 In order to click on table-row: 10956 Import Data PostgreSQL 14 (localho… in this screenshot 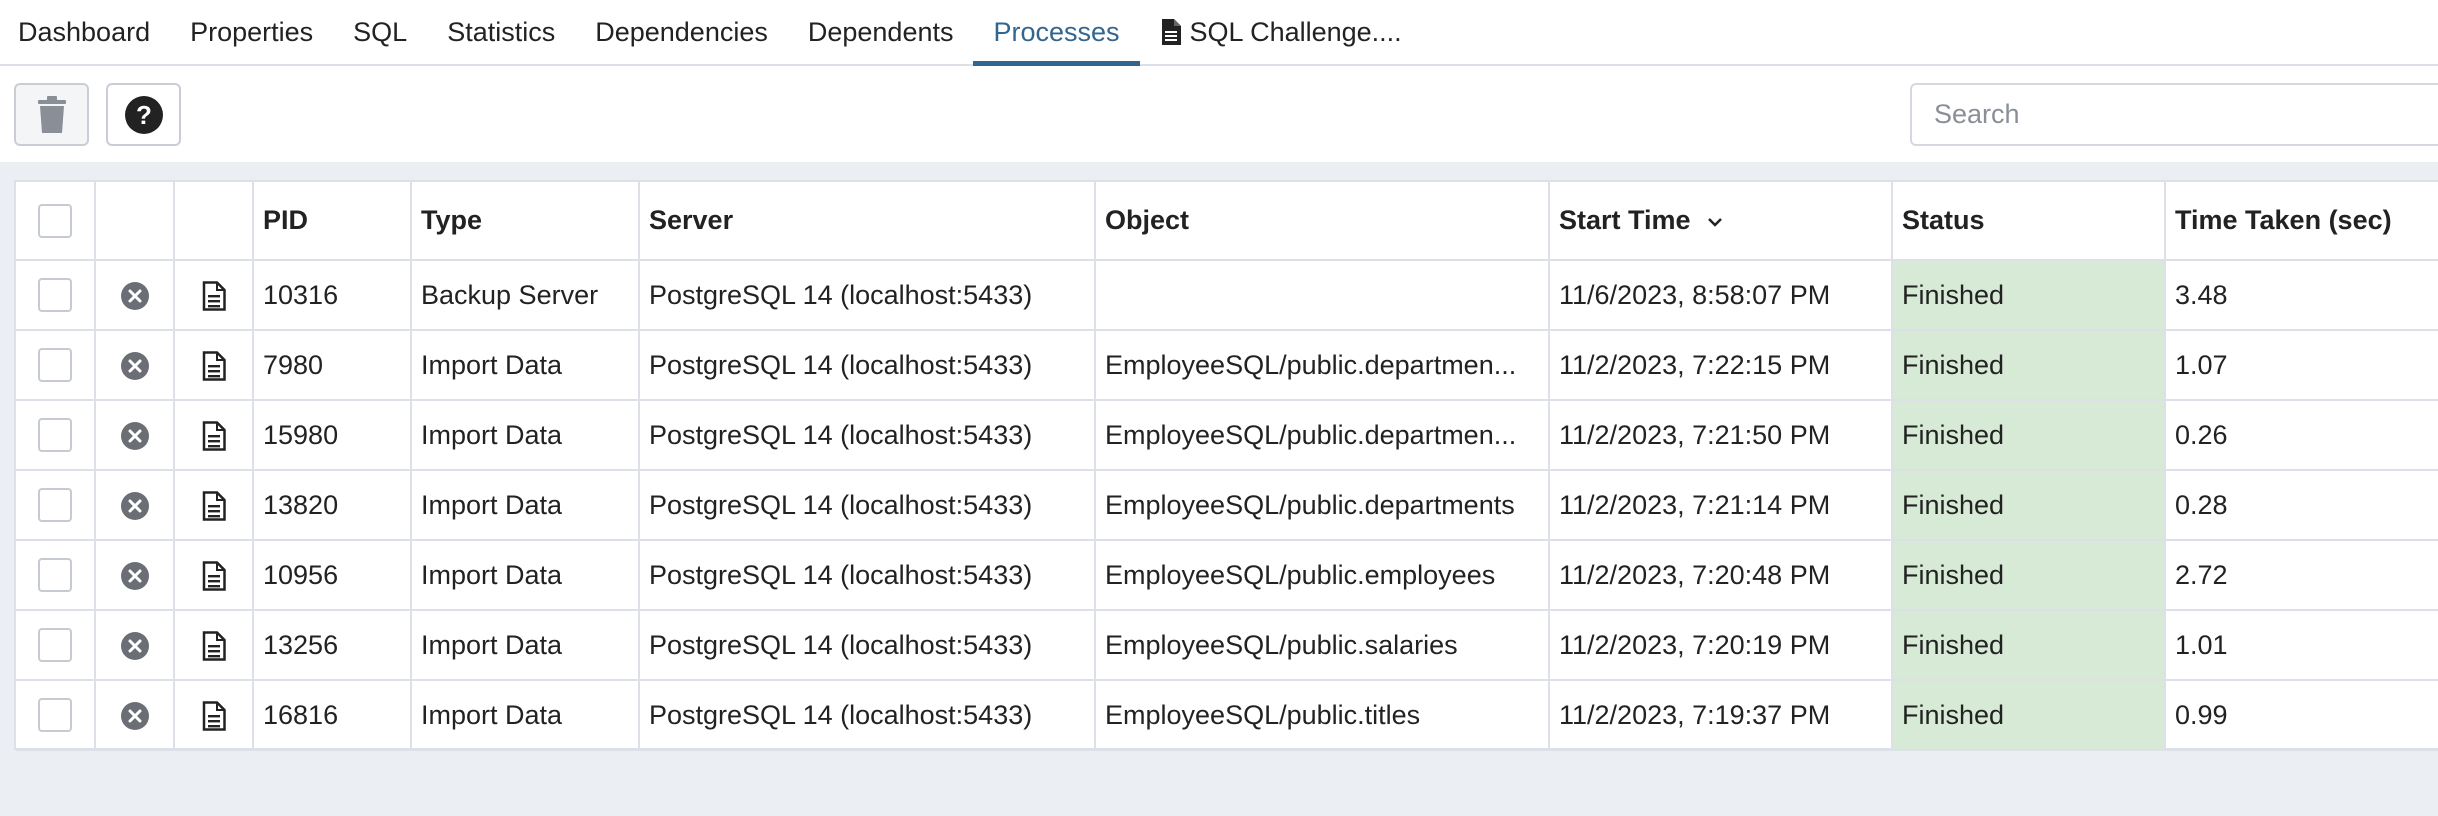, I will do `click(1227, 575)`.